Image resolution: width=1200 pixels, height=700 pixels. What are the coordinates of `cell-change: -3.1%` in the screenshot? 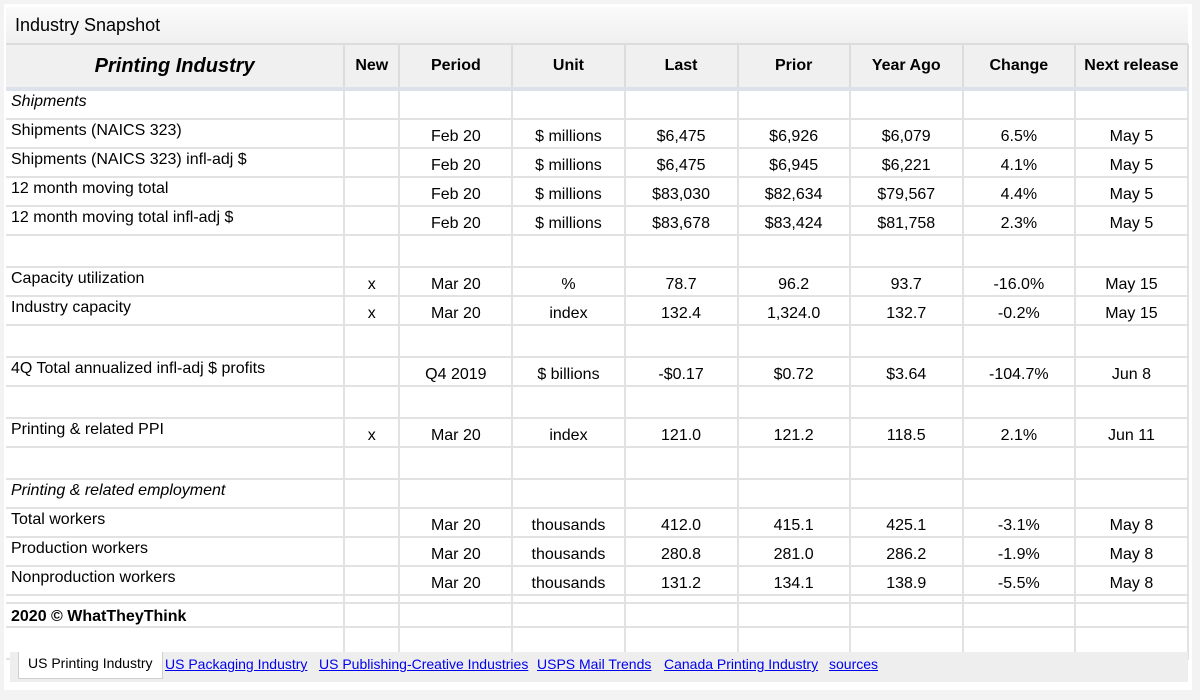 It's located at (1018, 523).